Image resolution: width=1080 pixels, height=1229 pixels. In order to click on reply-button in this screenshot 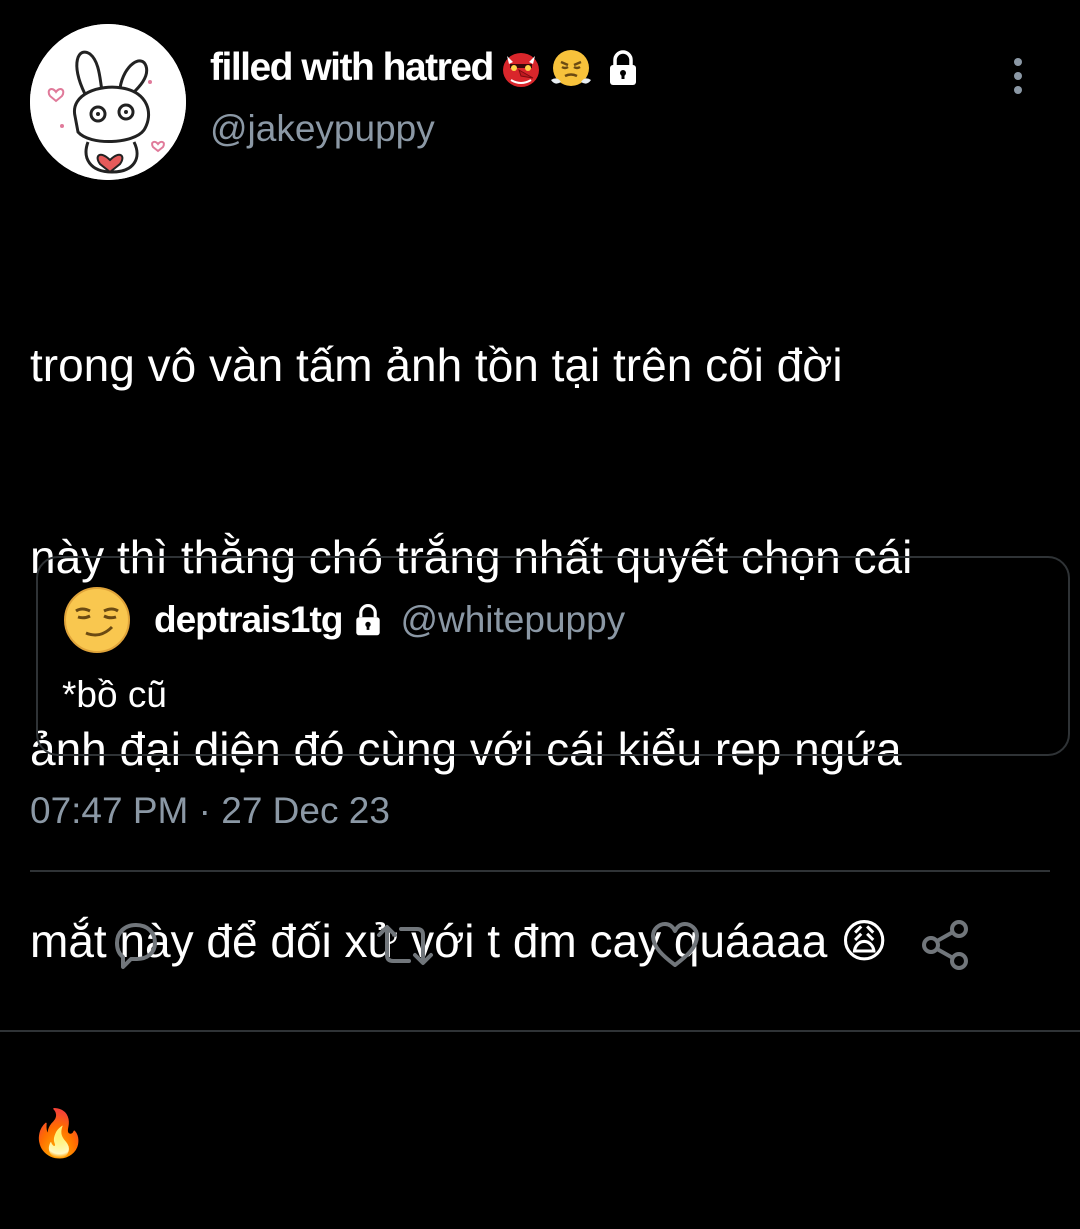, I will do `click(135, 945)`.